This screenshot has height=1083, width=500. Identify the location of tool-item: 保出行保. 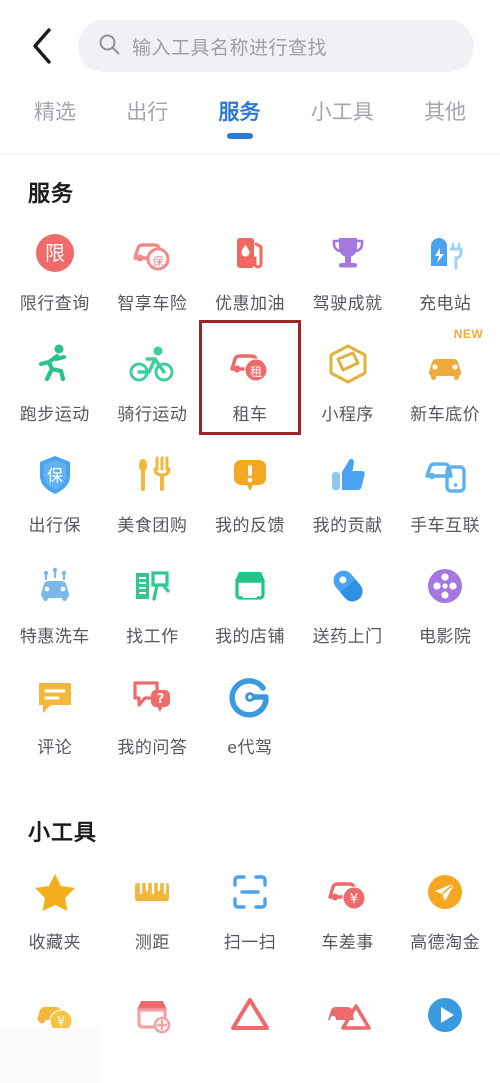
(55, 488).